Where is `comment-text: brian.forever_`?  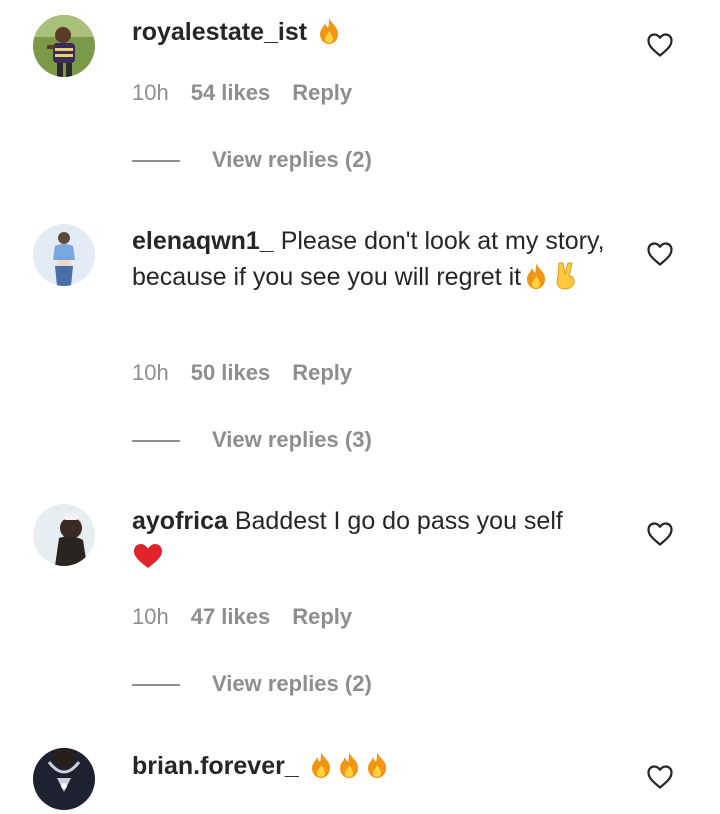
comment-text: brian.forever_ is located at coordinates (372, 766).